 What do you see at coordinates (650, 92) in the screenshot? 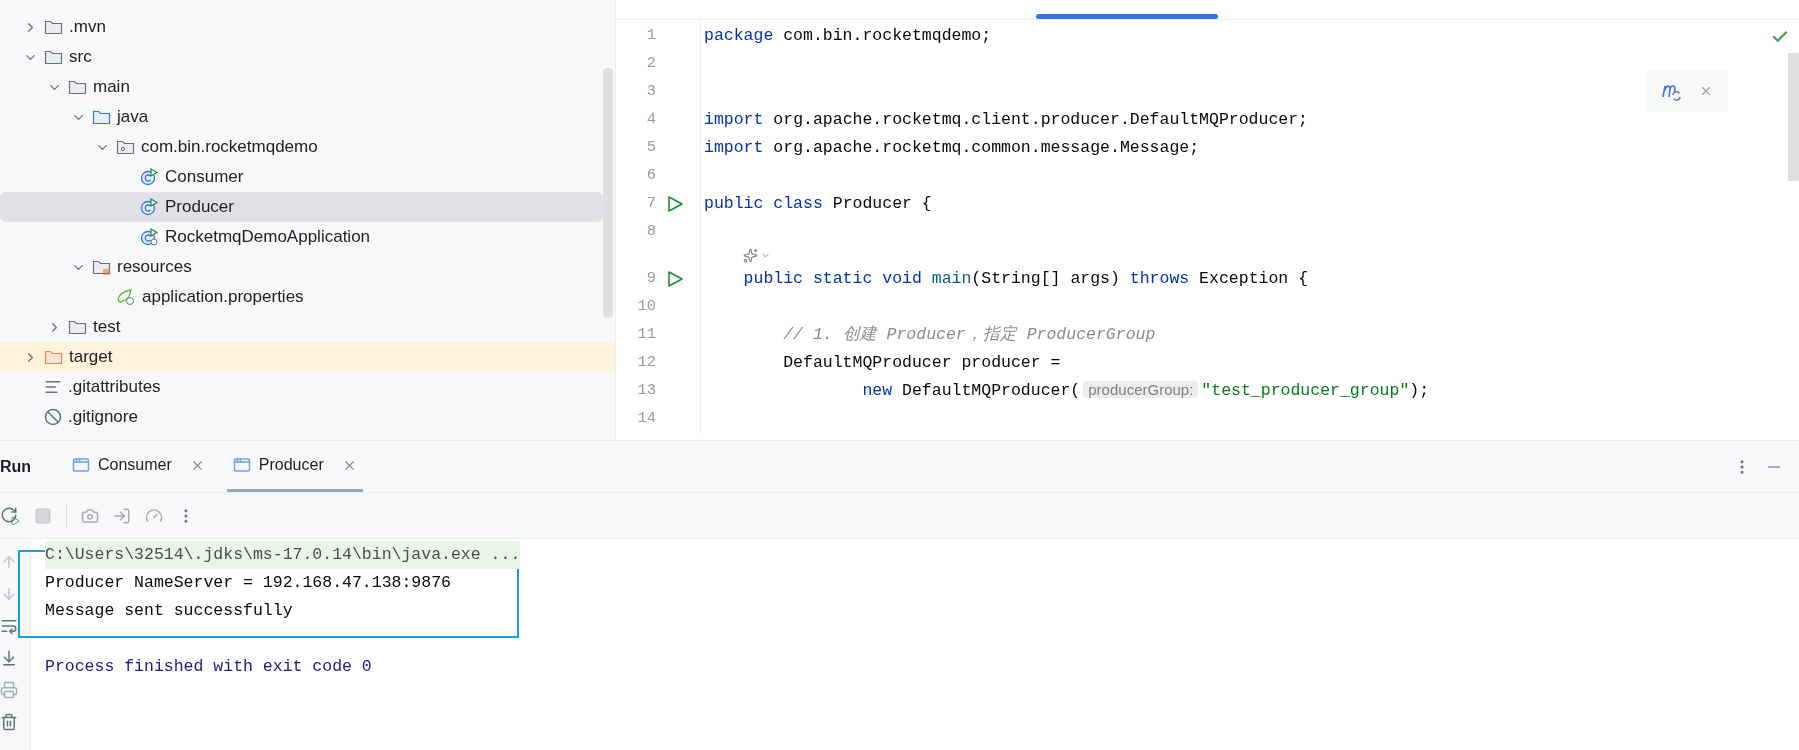
I see `line-number: 3` at bounding box center [650, 92].